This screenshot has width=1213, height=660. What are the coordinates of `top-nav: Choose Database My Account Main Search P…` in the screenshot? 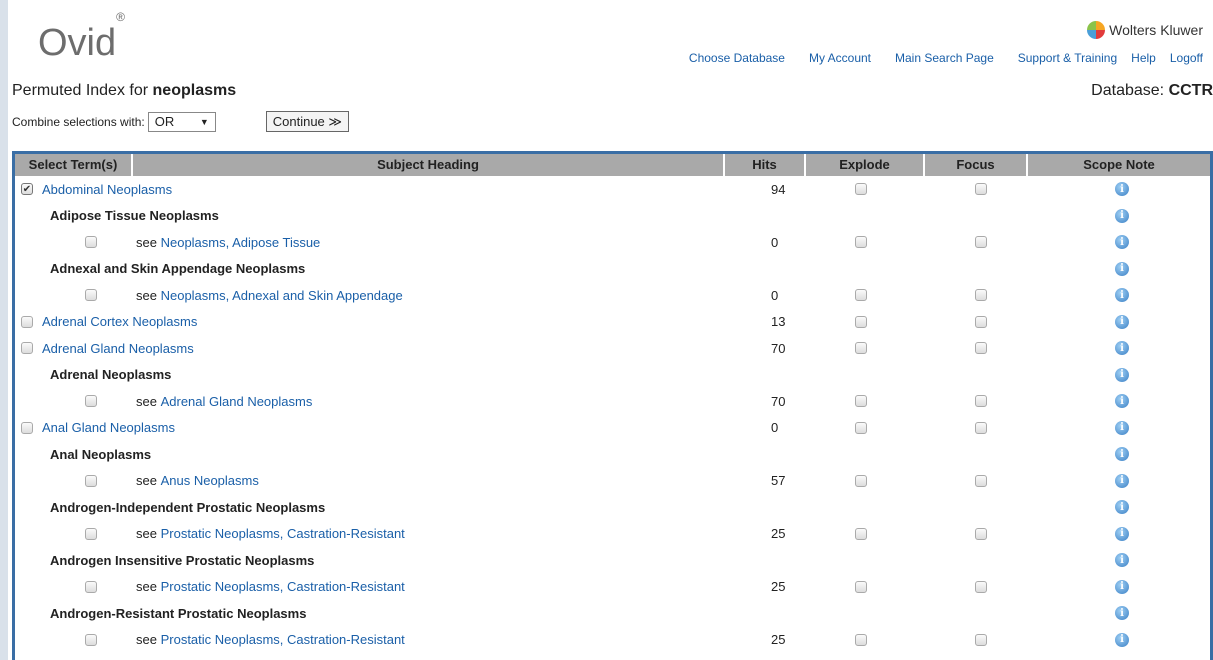 It's located at (934, 58).